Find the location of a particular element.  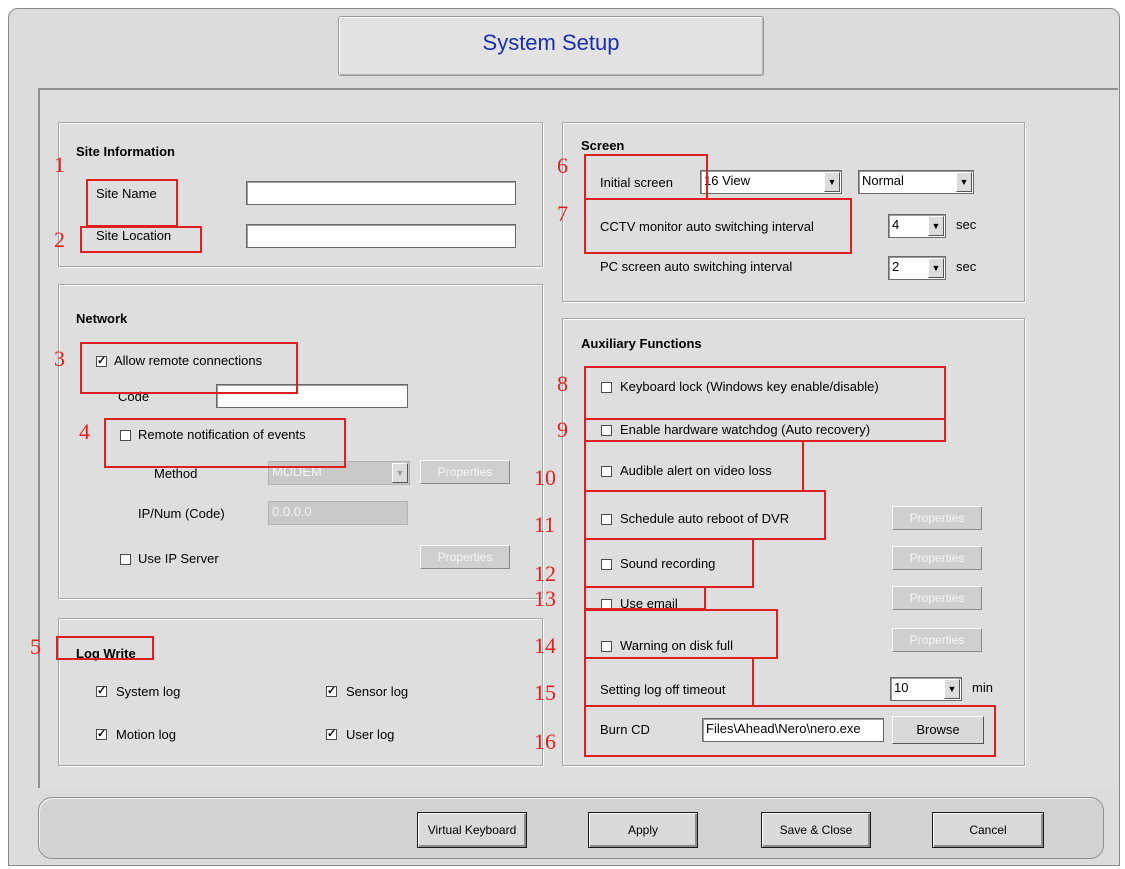

disk-full-properties-button: Properties is located at coordinates (937, 640).